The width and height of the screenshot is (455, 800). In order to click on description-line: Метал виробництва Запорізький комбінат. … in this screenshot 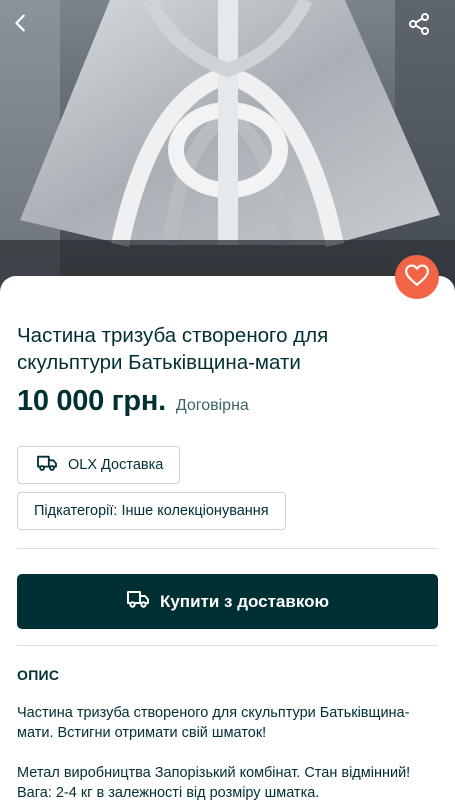, I will do `click(214, 773)`.